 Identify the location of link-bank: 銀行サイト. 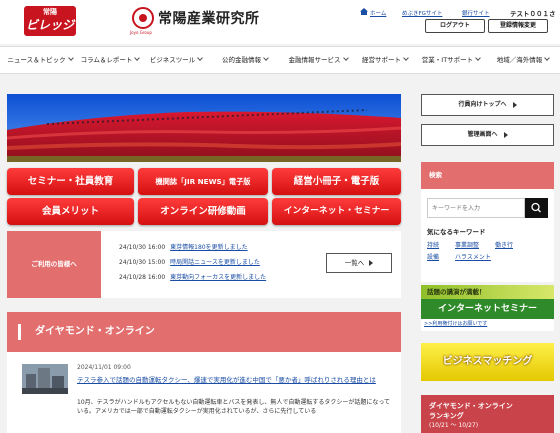
(476, 13).